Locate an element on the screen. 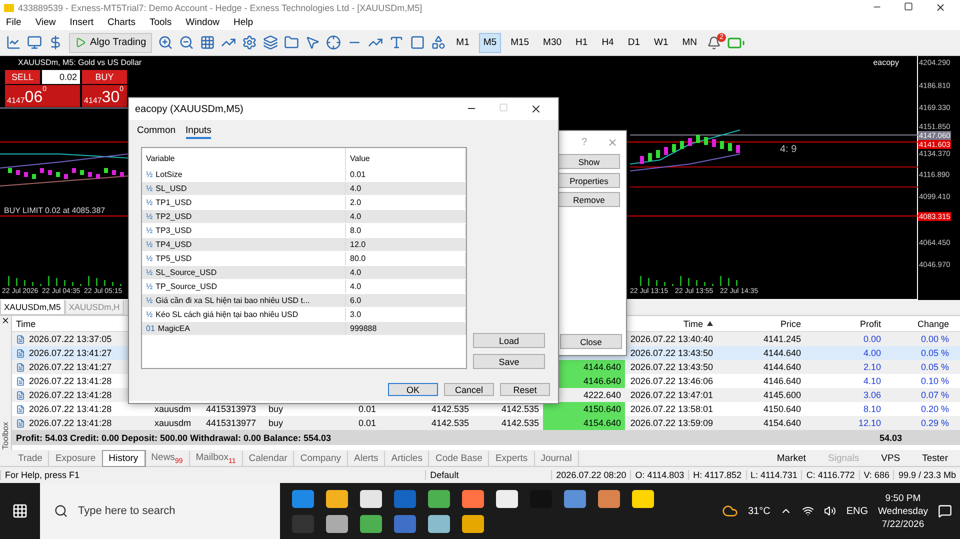 This screenshot has height=539, width=960. table-cell-text: 0.20 % is located at coordinates (935, 409).